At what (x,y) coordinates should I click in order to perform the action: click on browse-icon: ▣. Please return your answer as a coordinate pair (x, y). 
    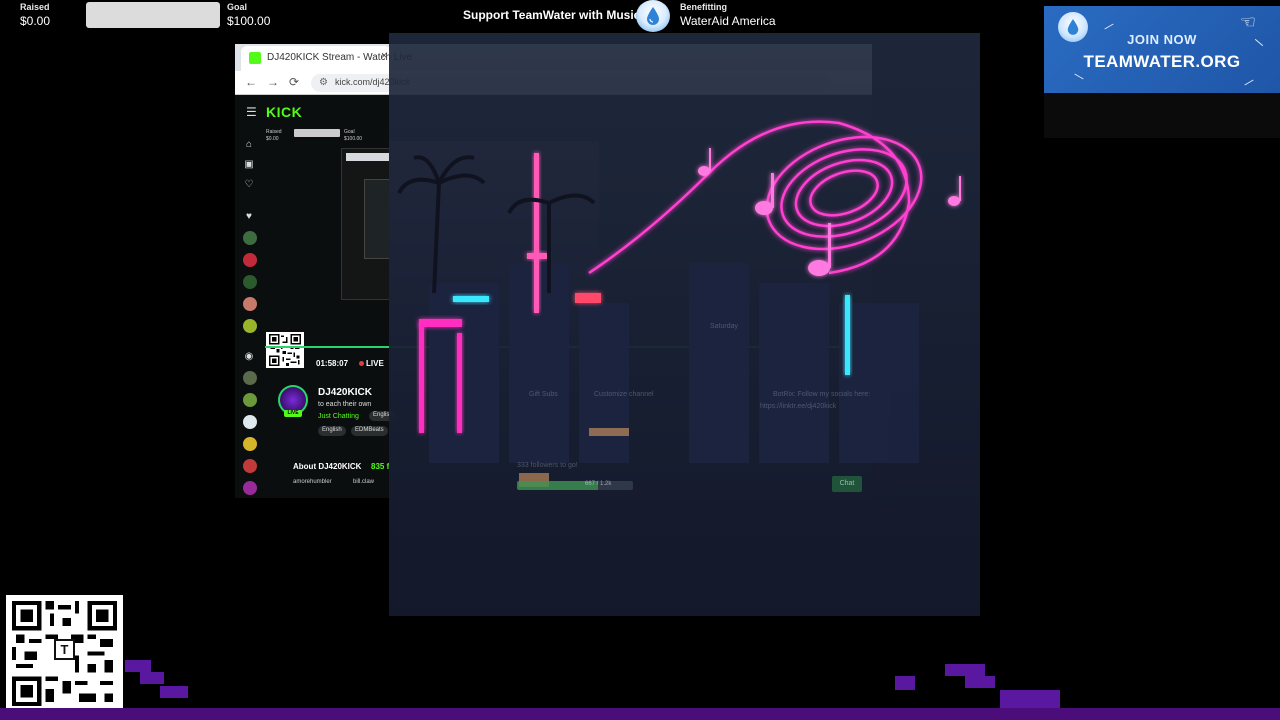
    Looking at the image, I should click on (249, 165).